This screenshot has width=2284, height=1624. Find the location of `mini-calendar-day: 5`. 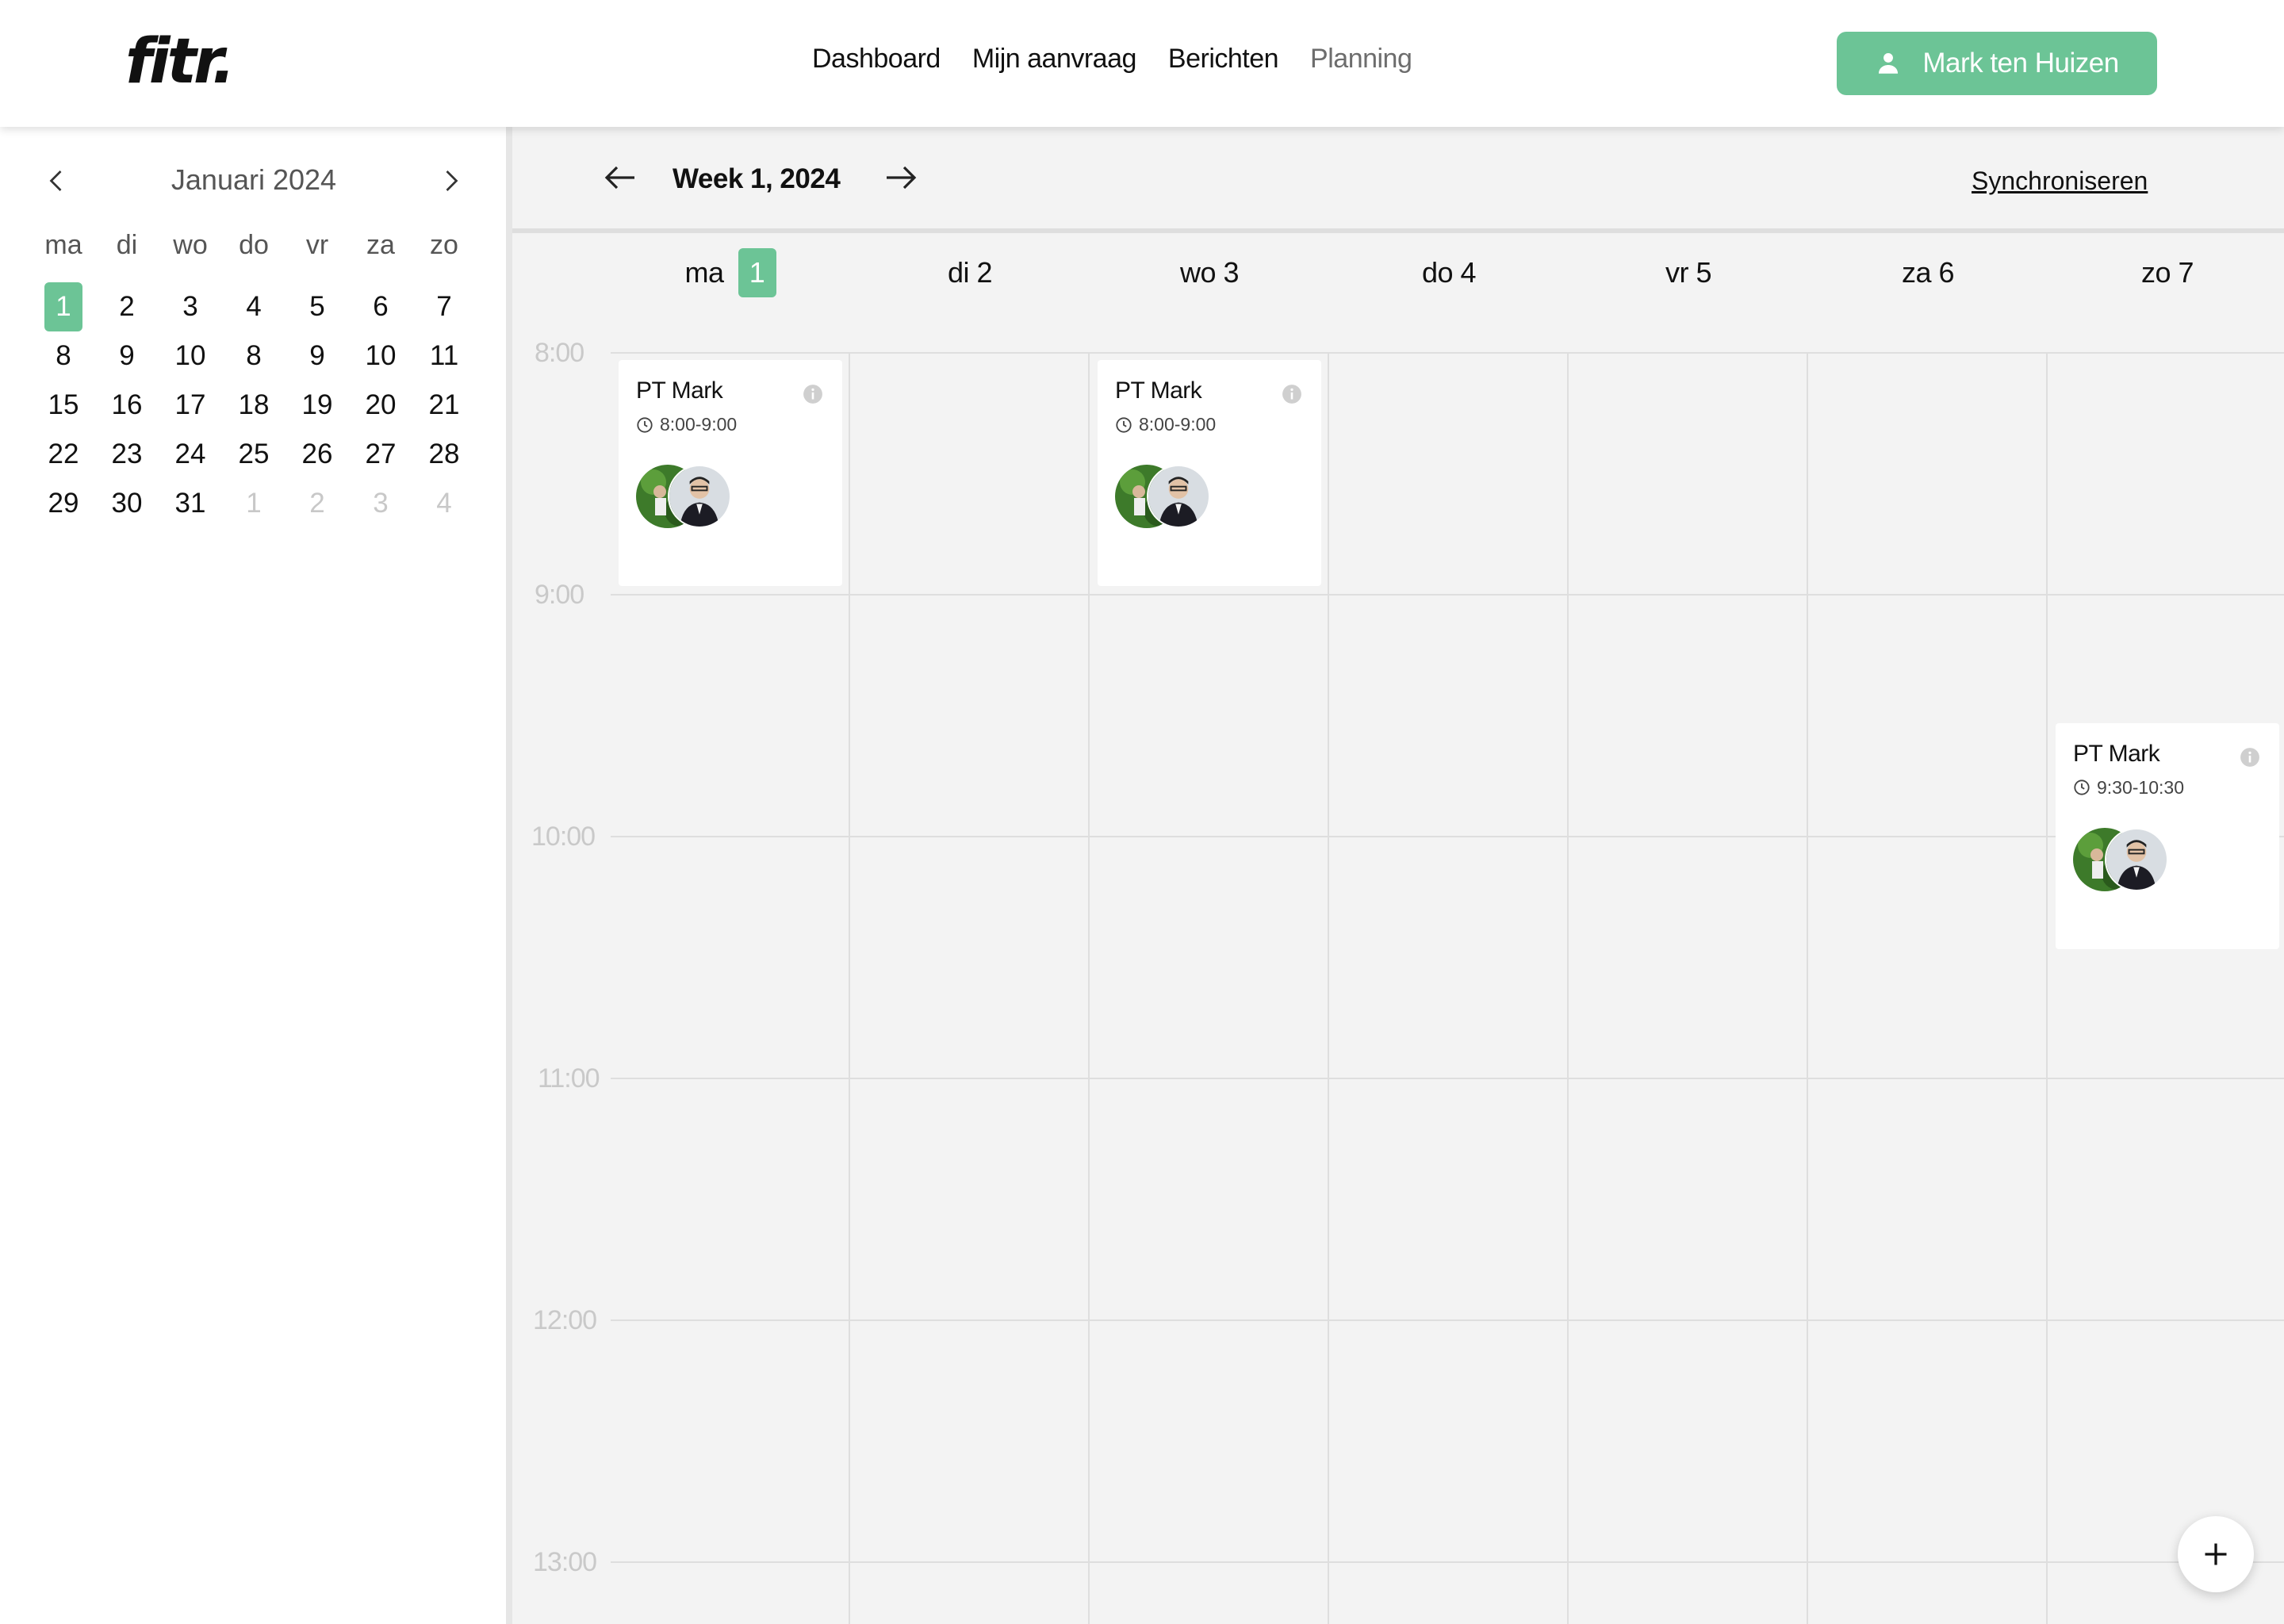

mini-calendar-day: 5 is located at coordinates (317, 306).